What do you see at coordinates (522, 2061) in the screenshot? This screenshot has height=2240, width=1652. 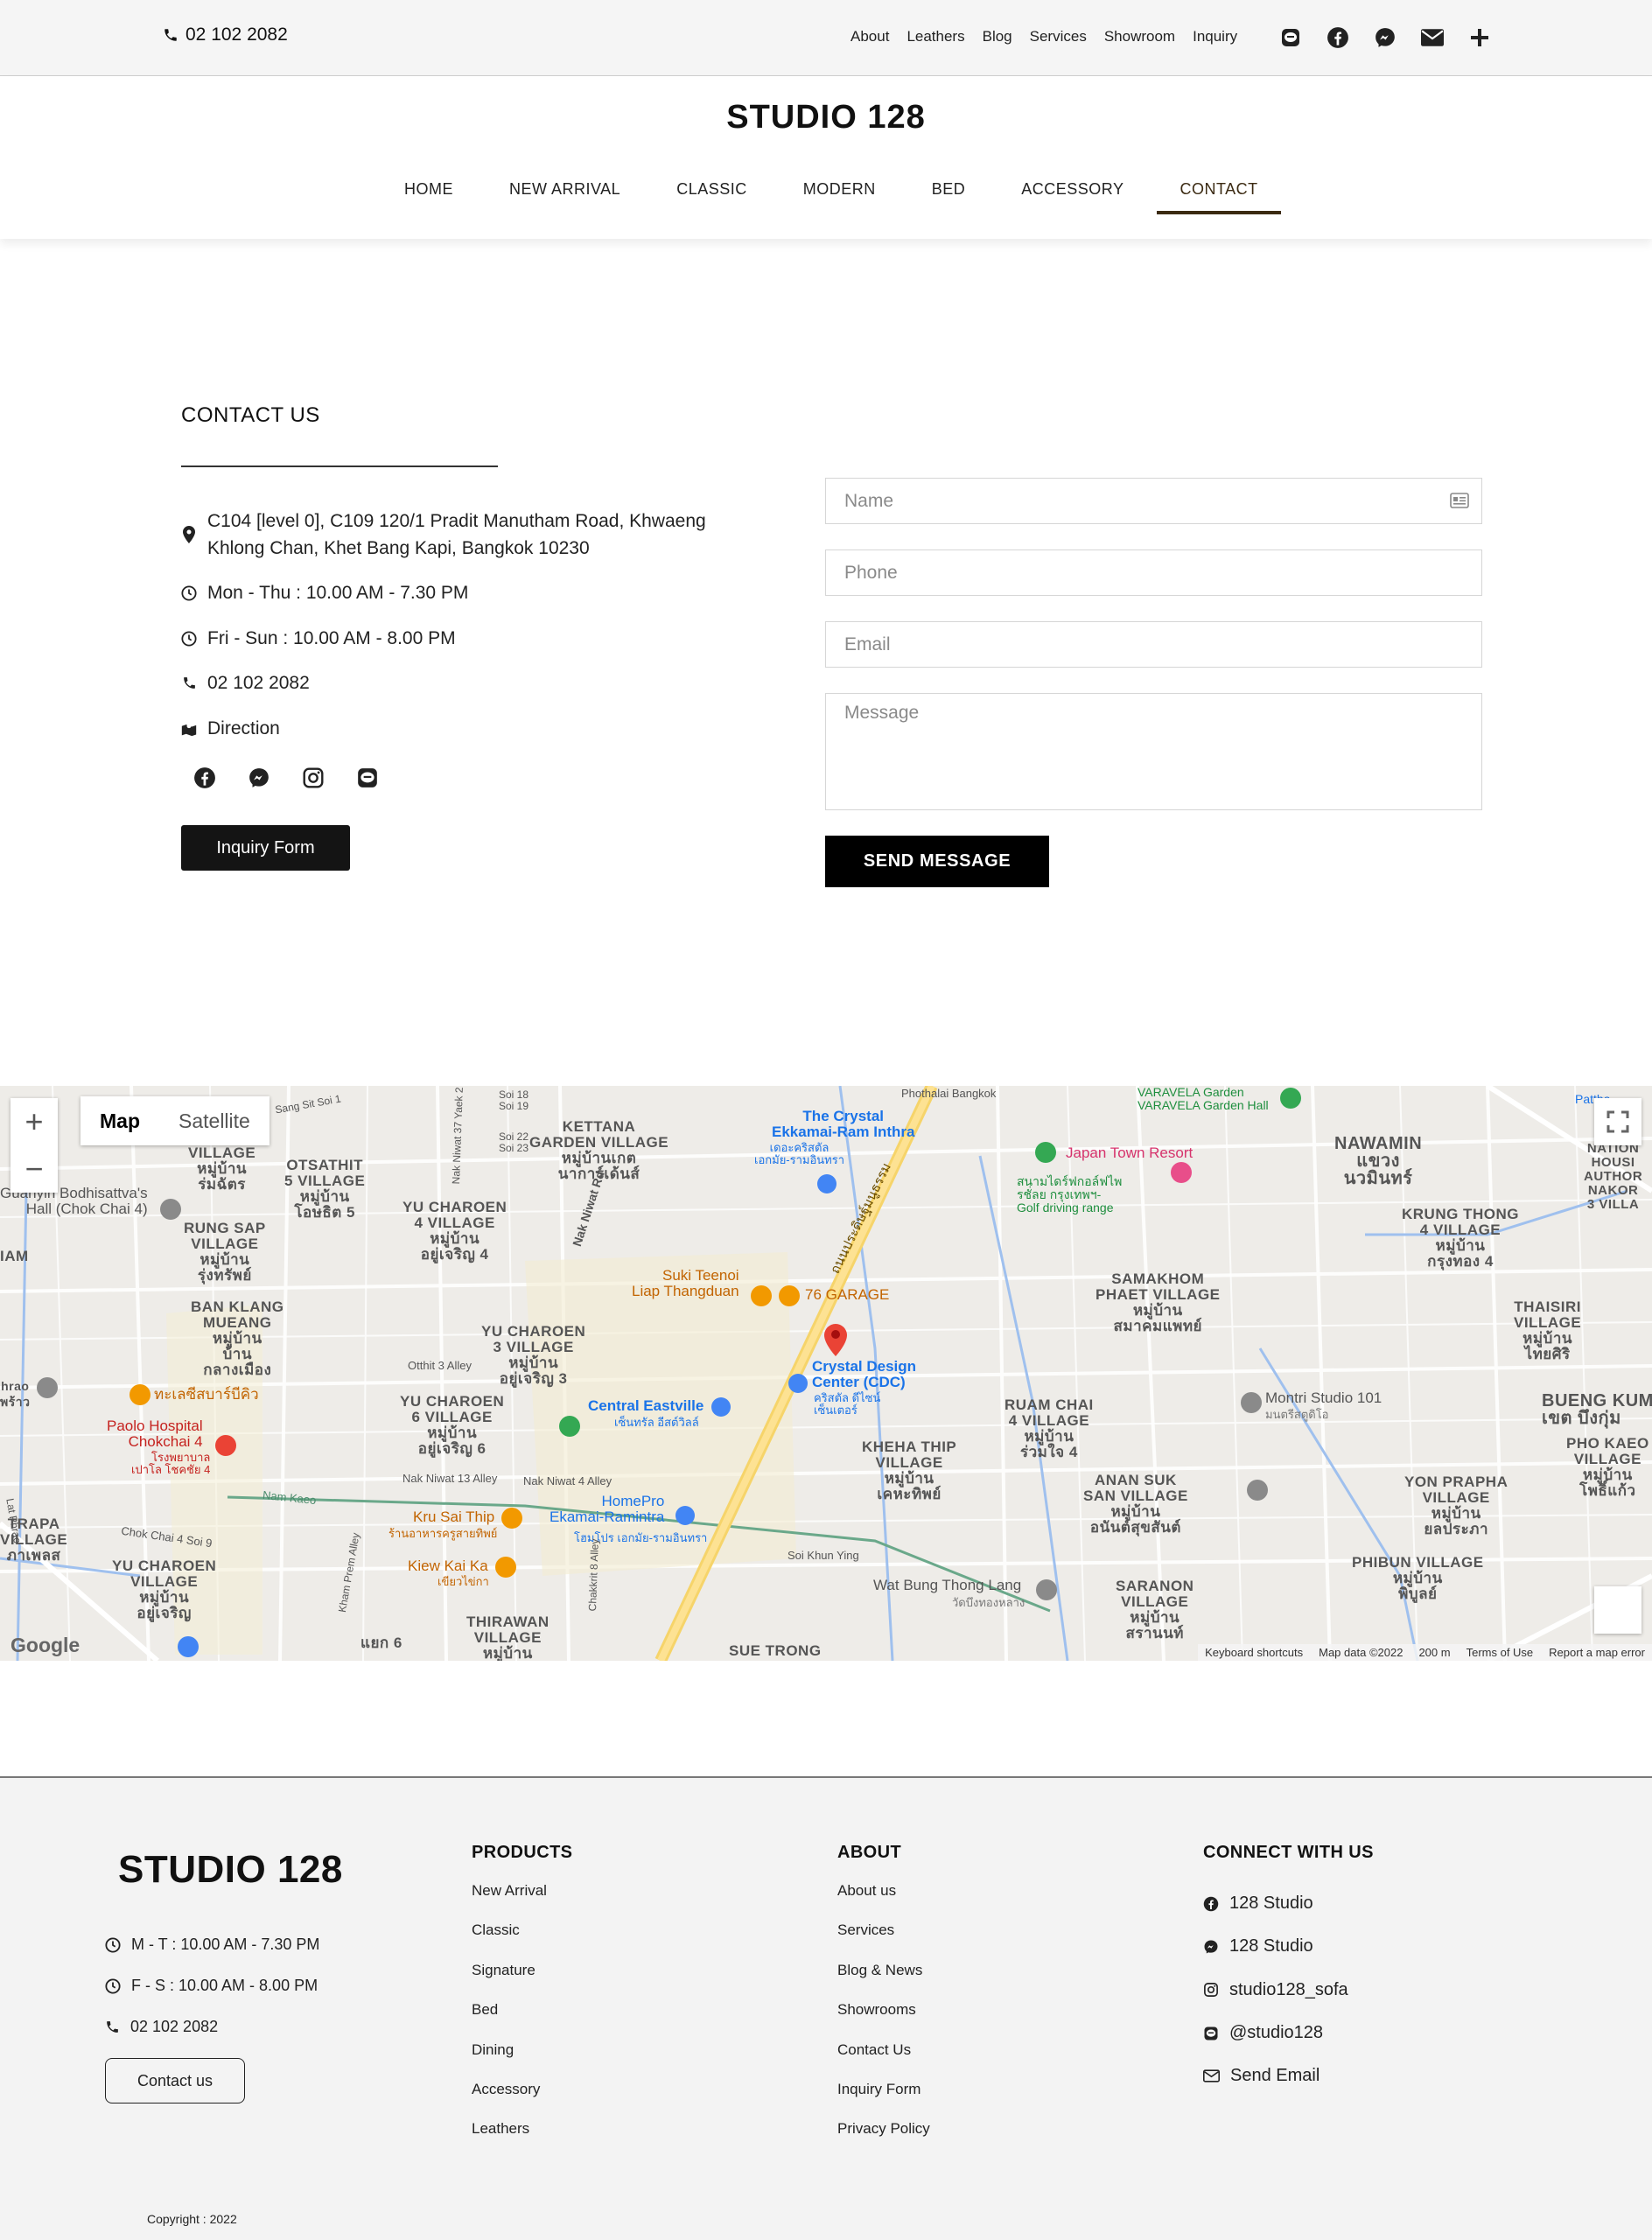 I see `footer-link-dining: Dining` at bounding box center [522, 2061].